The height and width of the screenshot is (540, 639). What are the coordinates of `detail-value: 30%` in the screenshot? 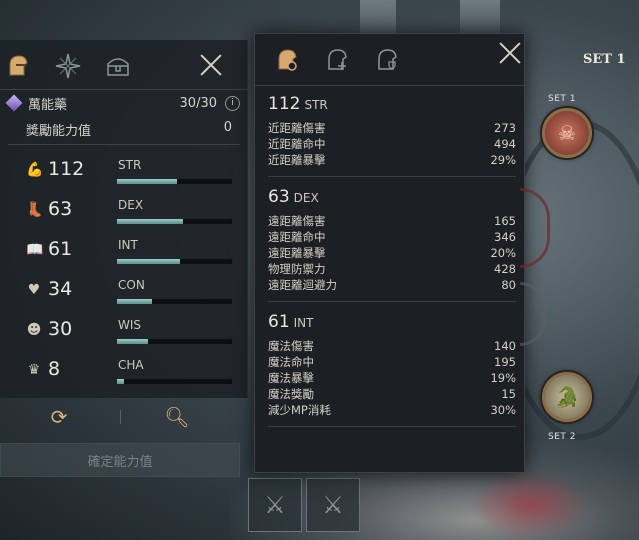 It's located at (503, 410).